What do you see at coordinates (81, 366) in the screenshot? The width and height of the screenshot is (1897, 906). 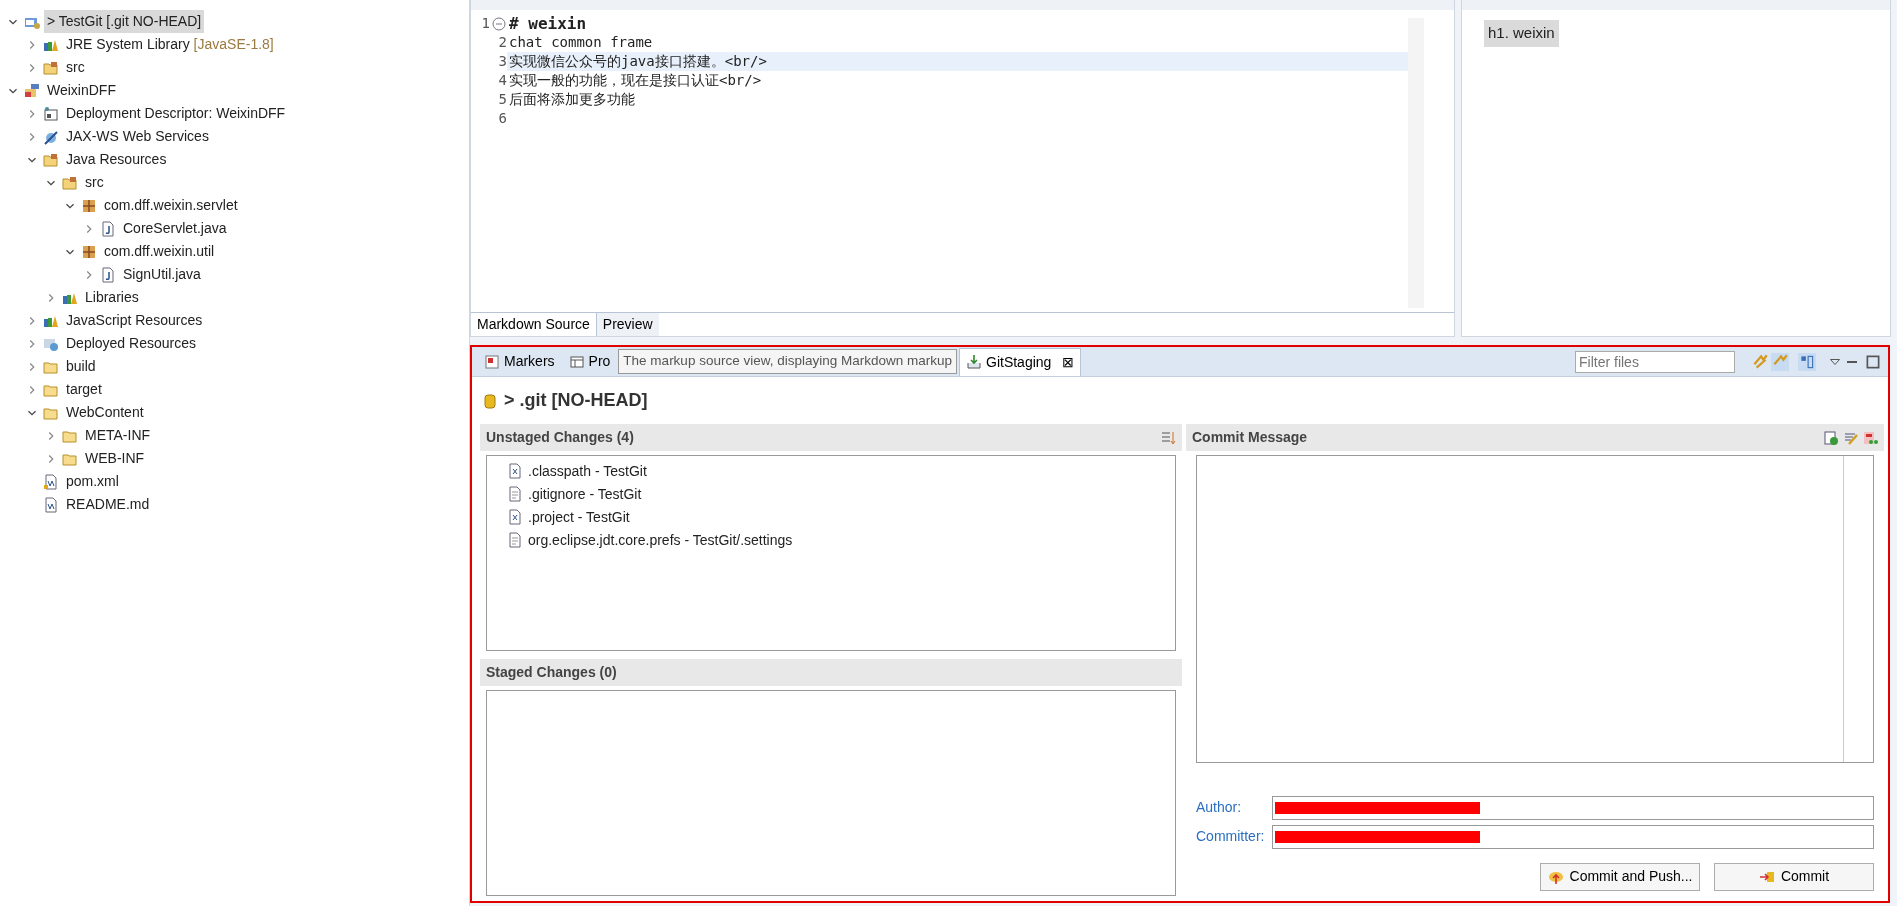 I see `tree-item: build` at bounding box center [81, 366].